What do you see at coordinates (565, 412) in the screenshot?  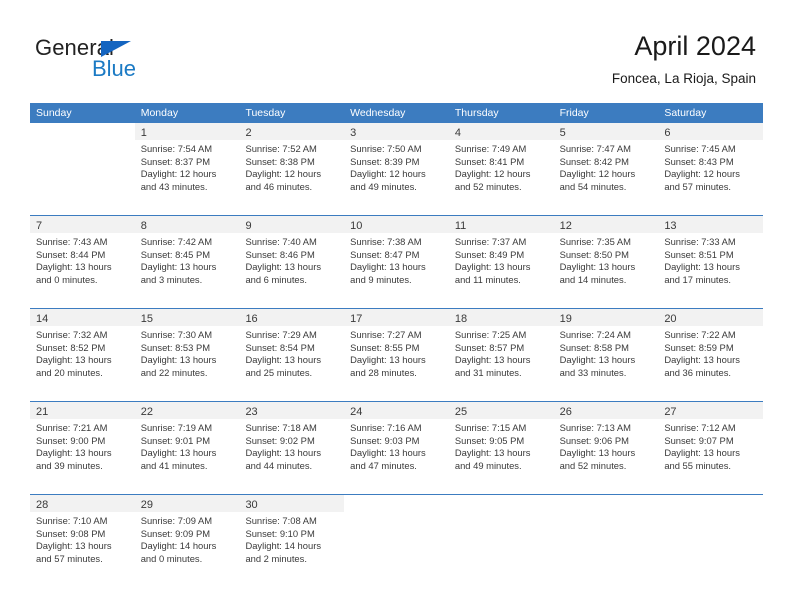 I see `day-number: 26` at bounding box center [565, 412].